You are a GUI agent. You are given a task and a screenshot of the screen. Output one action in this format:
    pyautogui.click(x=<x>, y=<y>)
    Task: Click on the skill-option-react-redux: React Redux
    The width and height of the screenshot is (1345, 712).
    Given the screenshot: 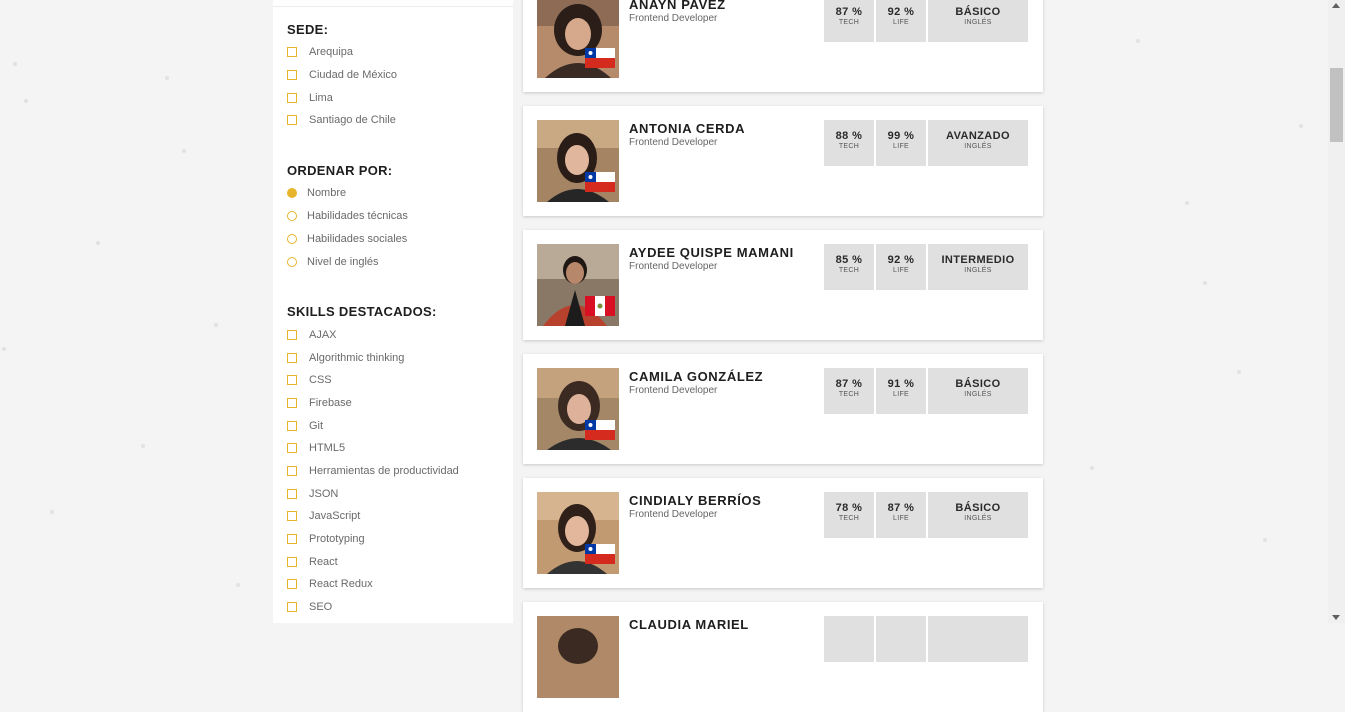 What is the action you would take?
    pyautogui.click(x=330, y=584)
    